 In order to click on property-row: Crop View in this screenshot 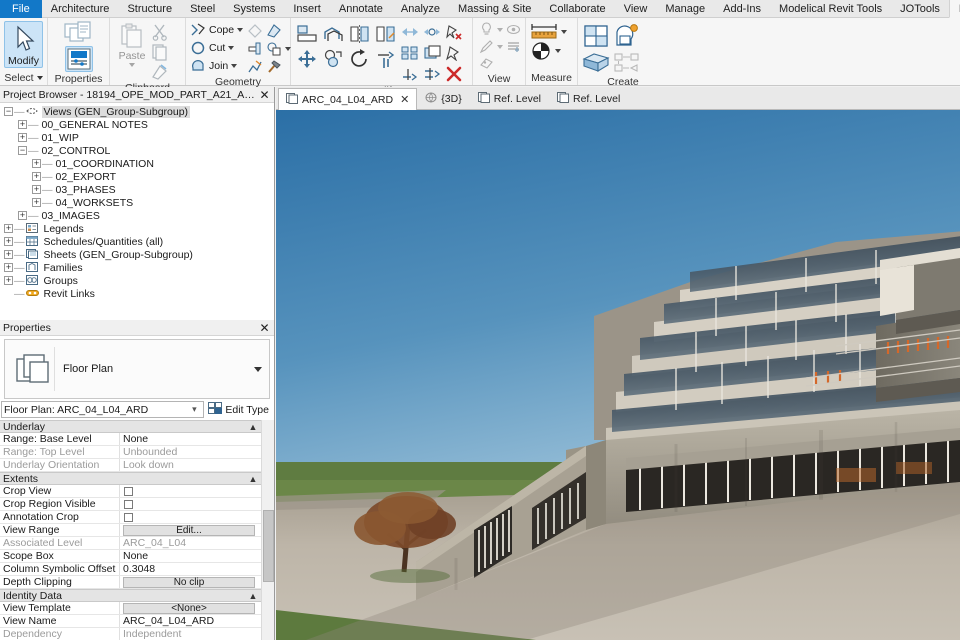, I will do `click(130, 491)`.